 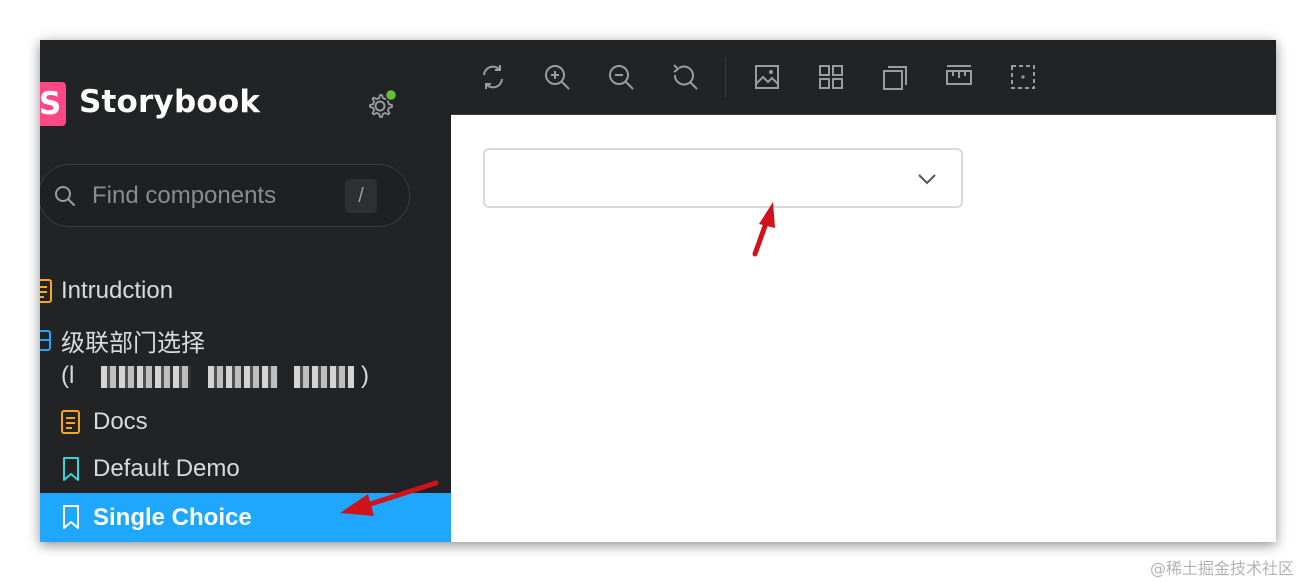 I want to click on outline-button, so click(x=1023, y=77).